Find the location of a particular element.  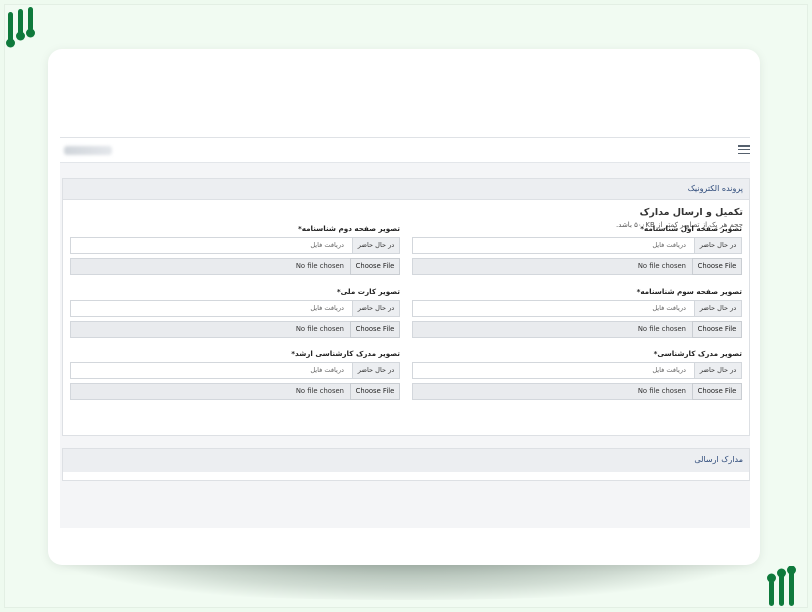

top-bar is located at coordinates (405, 150).